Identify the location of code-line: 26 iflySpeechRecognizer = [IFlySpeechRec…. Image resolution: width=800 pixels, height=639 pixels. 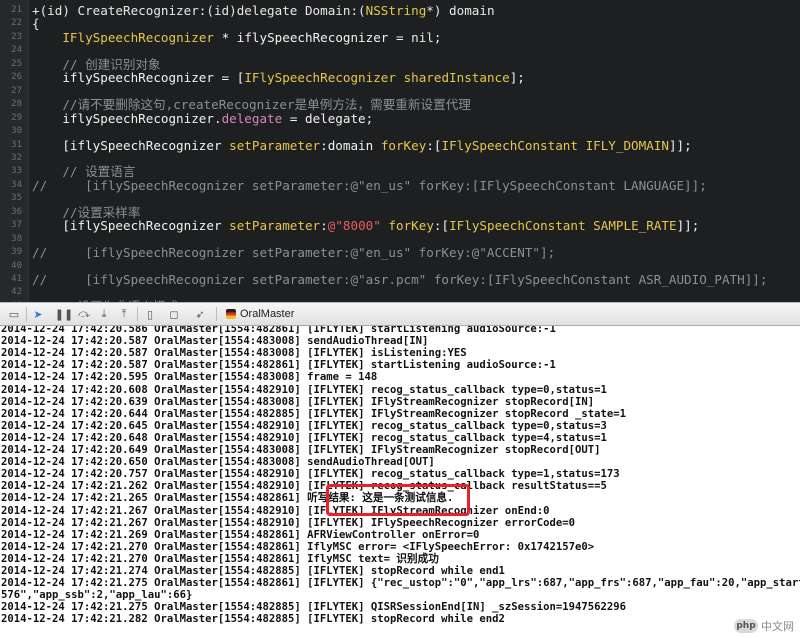
(400, 77).